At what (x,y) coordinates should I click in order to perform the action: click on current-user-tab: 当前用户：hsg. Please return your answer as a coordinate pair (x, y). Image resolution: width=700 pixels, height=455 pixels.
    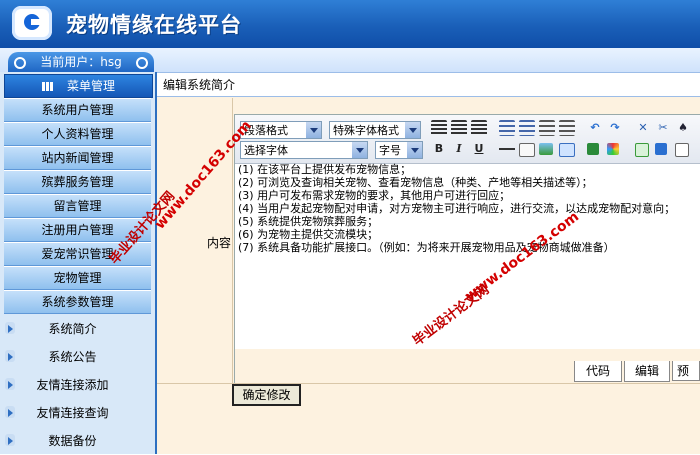
    Looking at the image, I should click on (81, 62).